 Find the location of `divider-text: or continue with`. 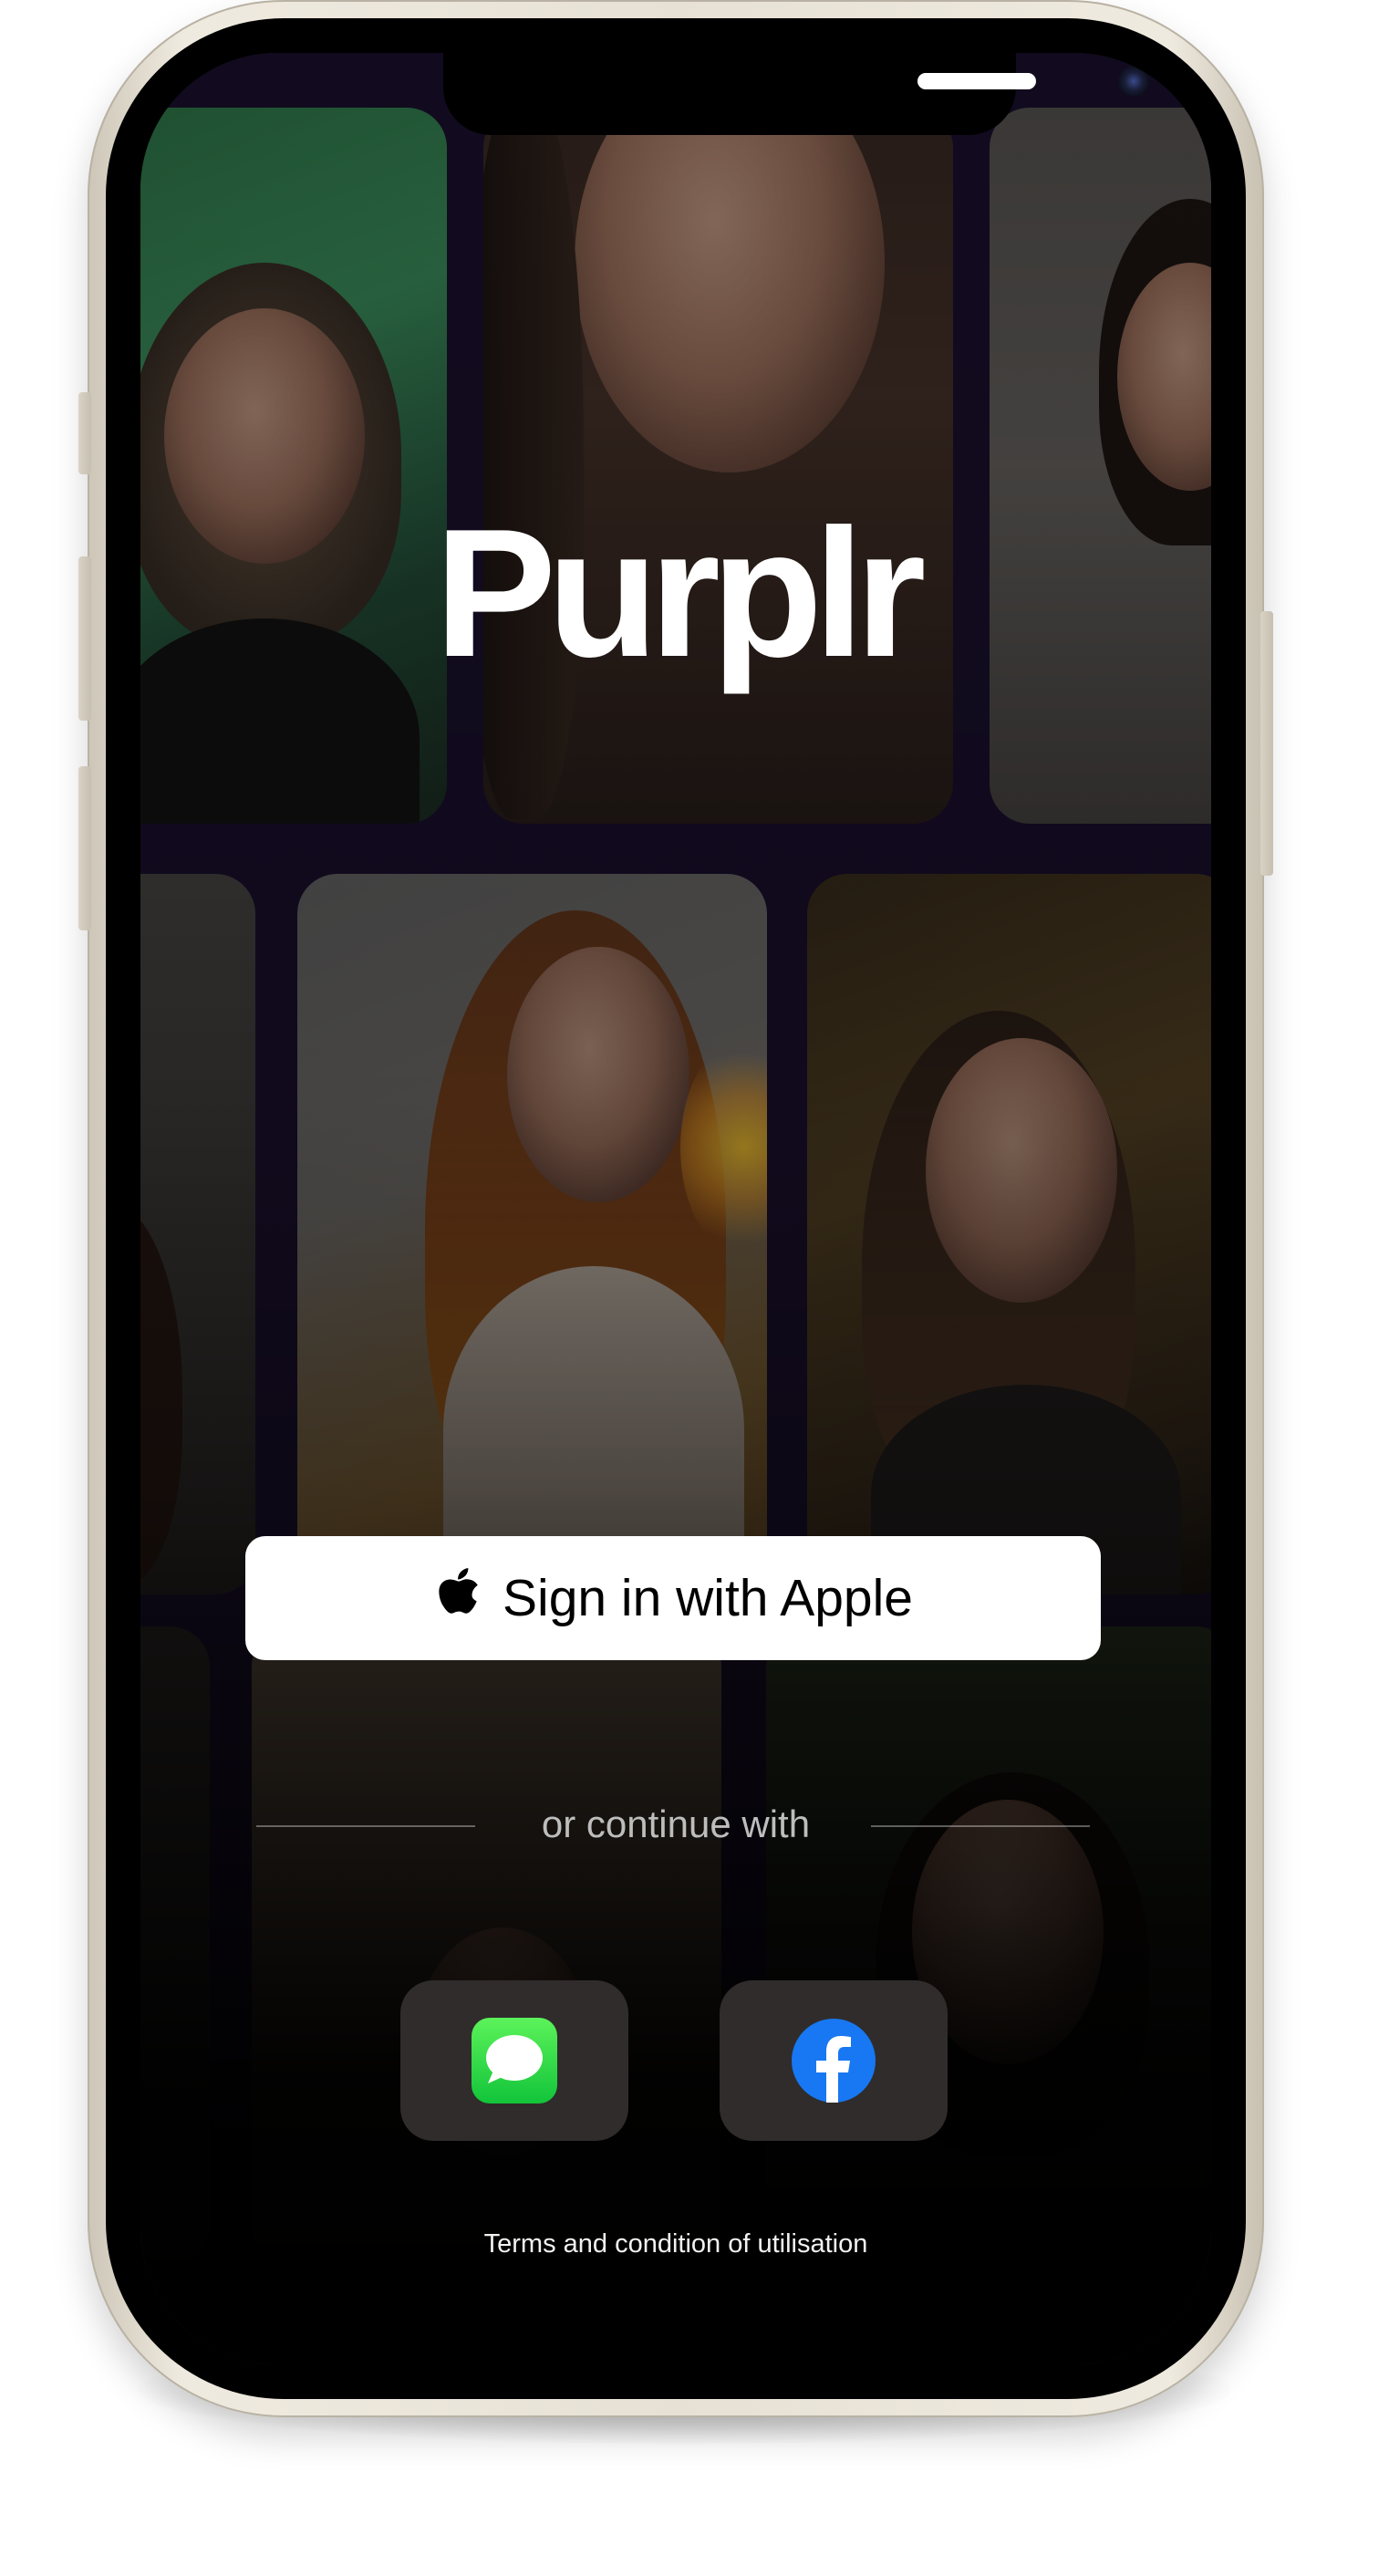

divider-text: or continue with is located at coordinates (676, 1823).